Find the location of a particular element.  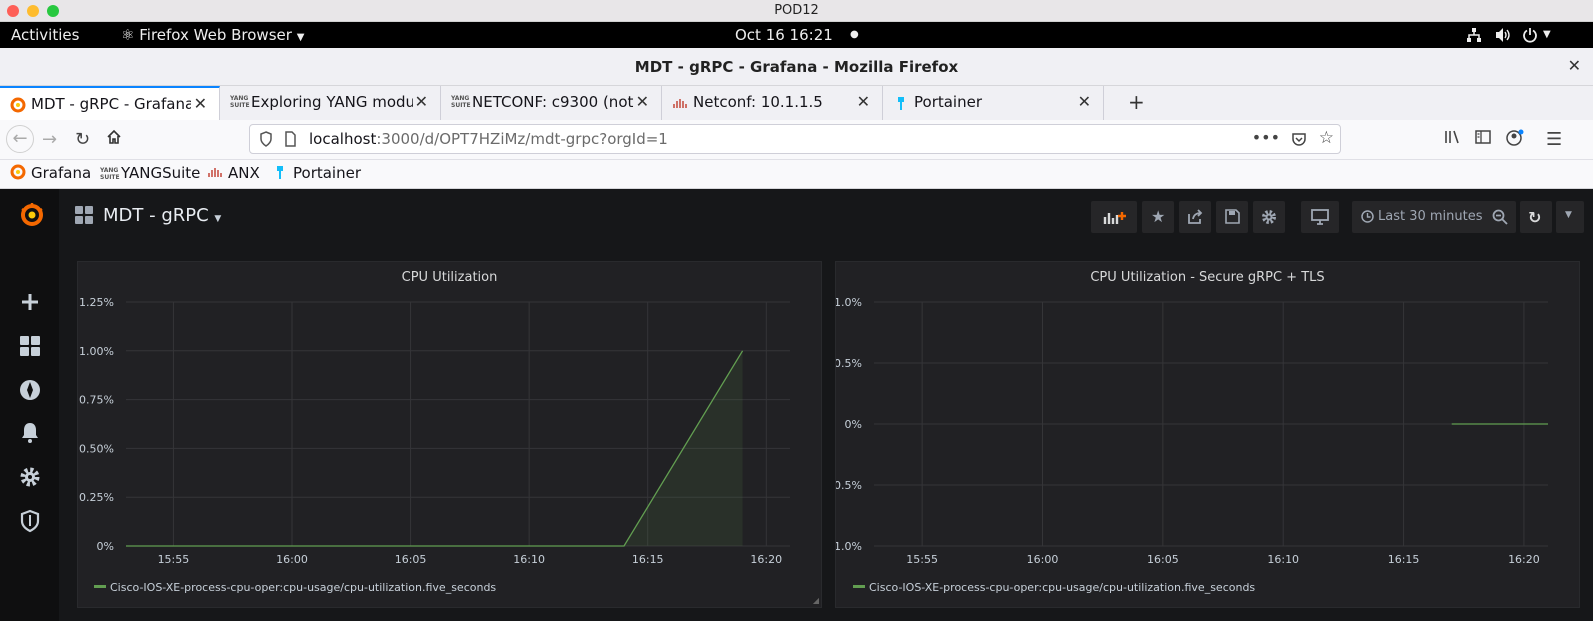

portainer-icon is located at coordinates (901, 103).